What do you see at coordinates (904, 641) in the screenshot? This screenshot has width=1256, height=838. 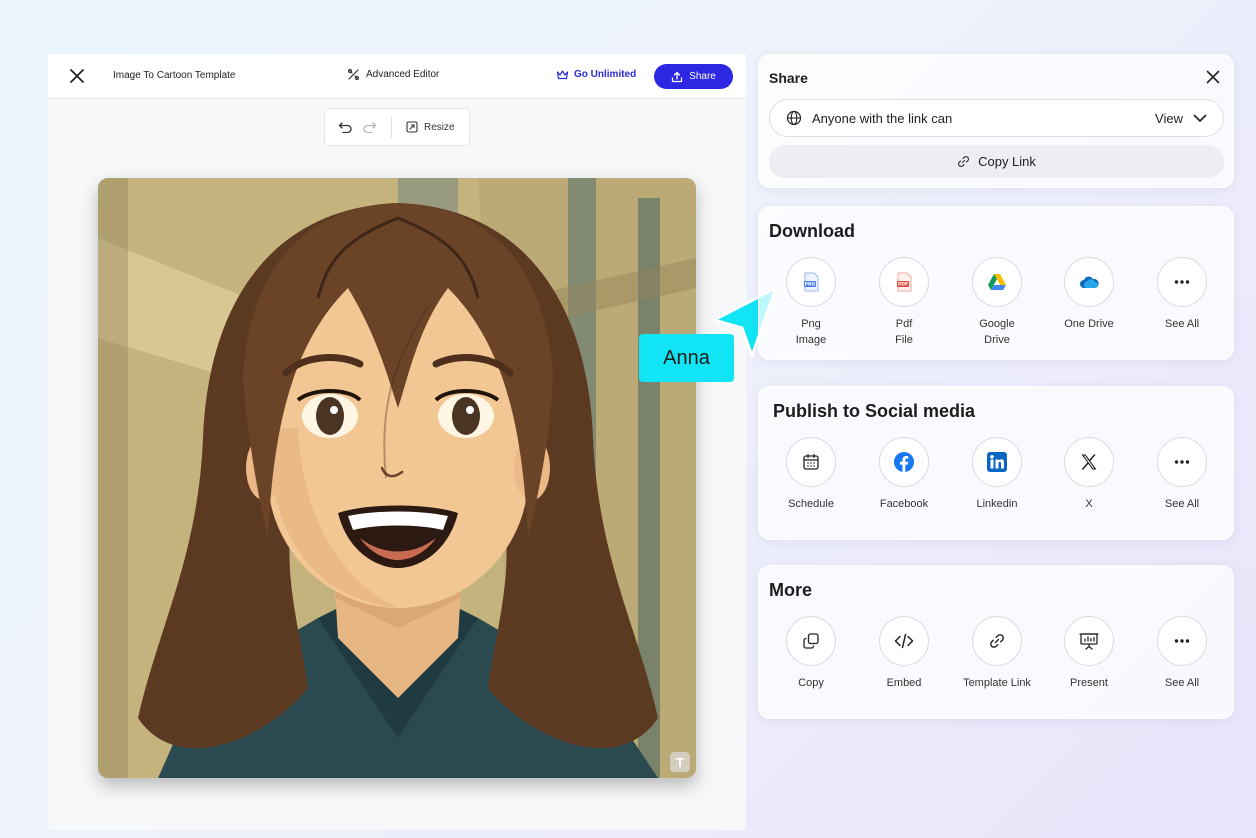 I see `embed-code-icon` at bounding box center [904, 641].